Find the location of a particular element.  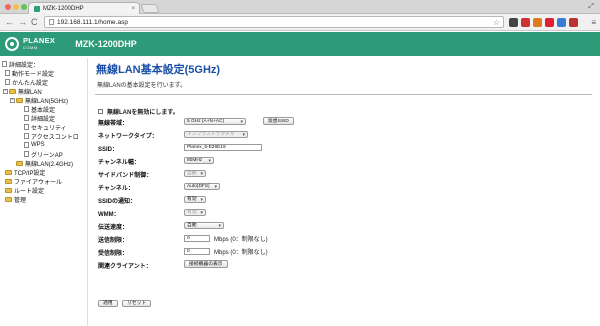

band-control: 5 GHz (A+N+AC) is located at coordinates (215, 121).